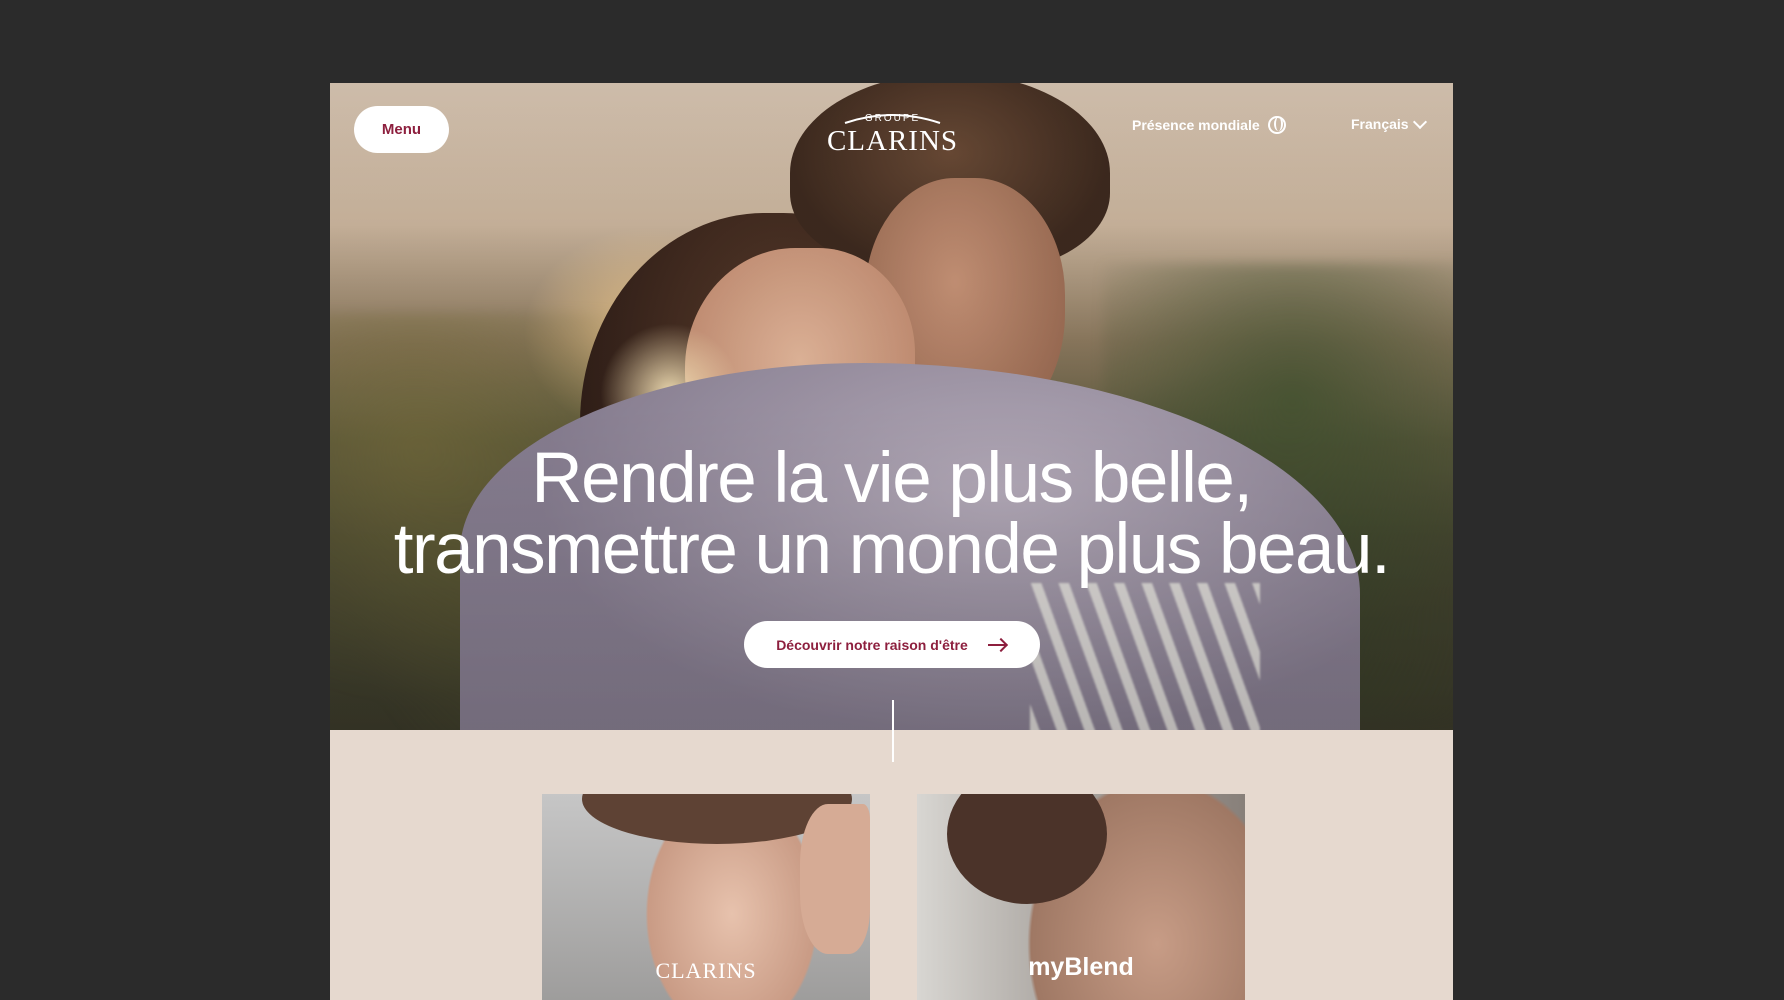 This screenshot has height=1000, width=1784. What do you see at coordinates (892, 141) in the screenshot?
I see `logo-main-text: CLARINS` at bounding box center [892, 141].